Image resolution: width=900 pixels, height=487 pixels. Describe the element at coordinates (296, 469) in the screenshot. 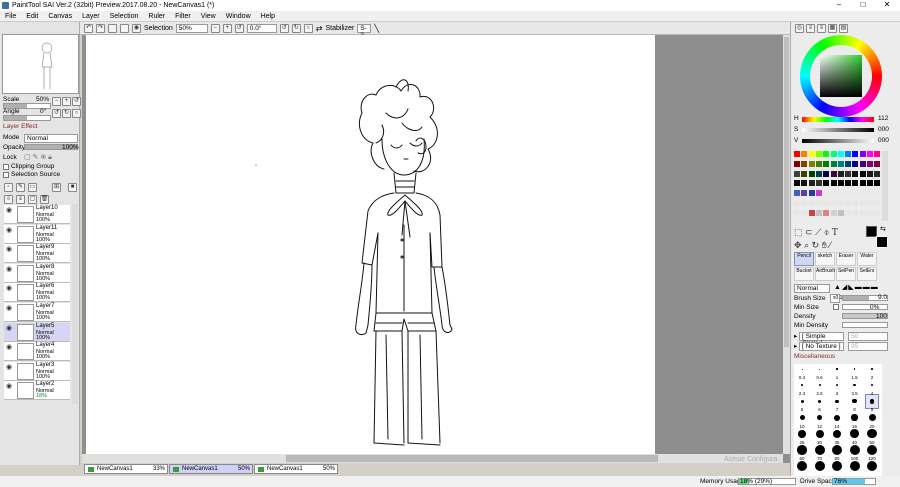

I see `canvas-tab-3: NewCanvas1 50%` at that location.